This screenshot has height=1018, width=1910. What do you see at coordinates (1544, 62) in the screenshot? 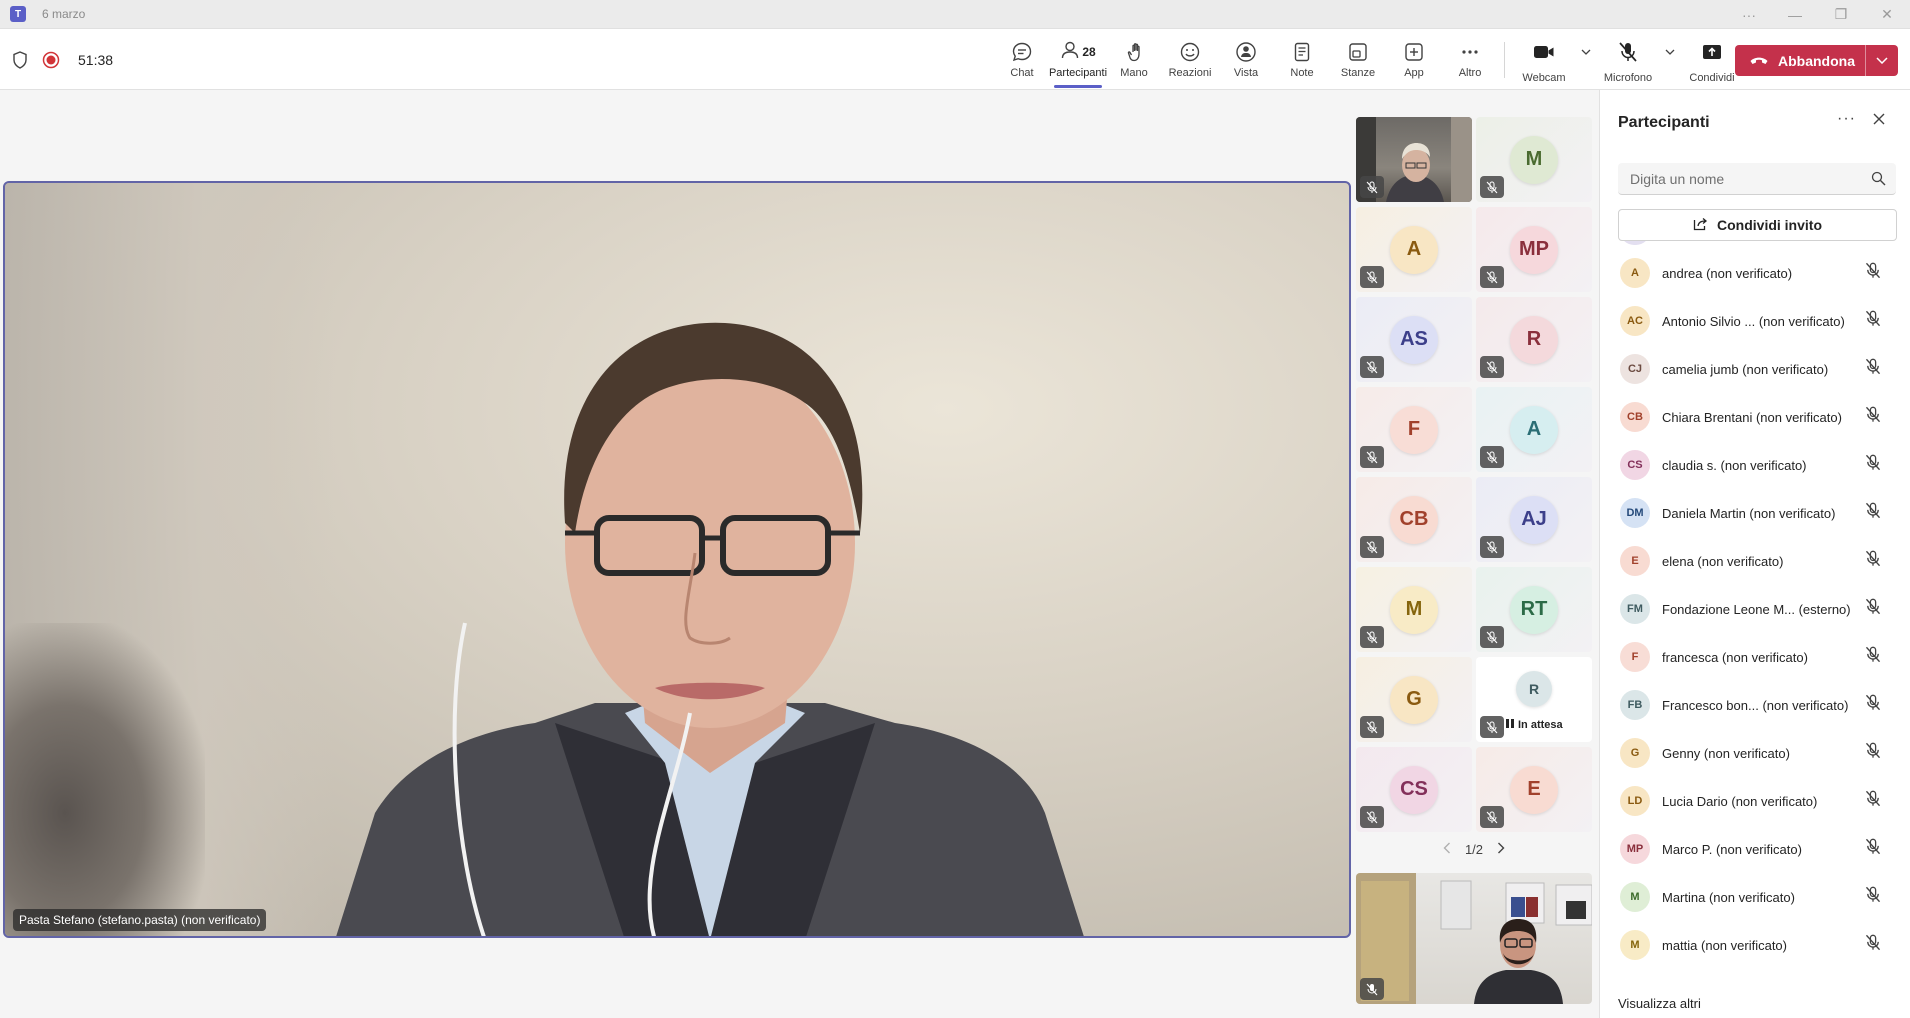
I see `webcam-button: Webcam` at bounding box center [1544, 62].